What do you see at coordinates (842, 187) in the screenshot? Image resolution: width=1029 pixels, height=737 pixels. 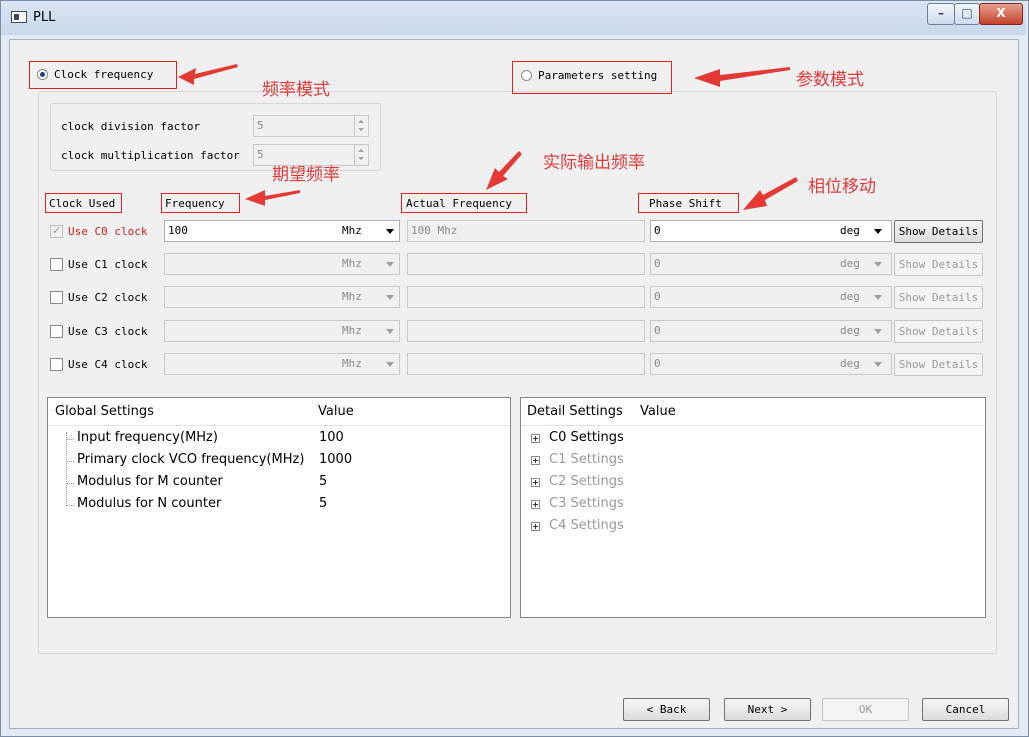 I see `annotation-phase-move: 相位移动` at bounding box center [842, 187].